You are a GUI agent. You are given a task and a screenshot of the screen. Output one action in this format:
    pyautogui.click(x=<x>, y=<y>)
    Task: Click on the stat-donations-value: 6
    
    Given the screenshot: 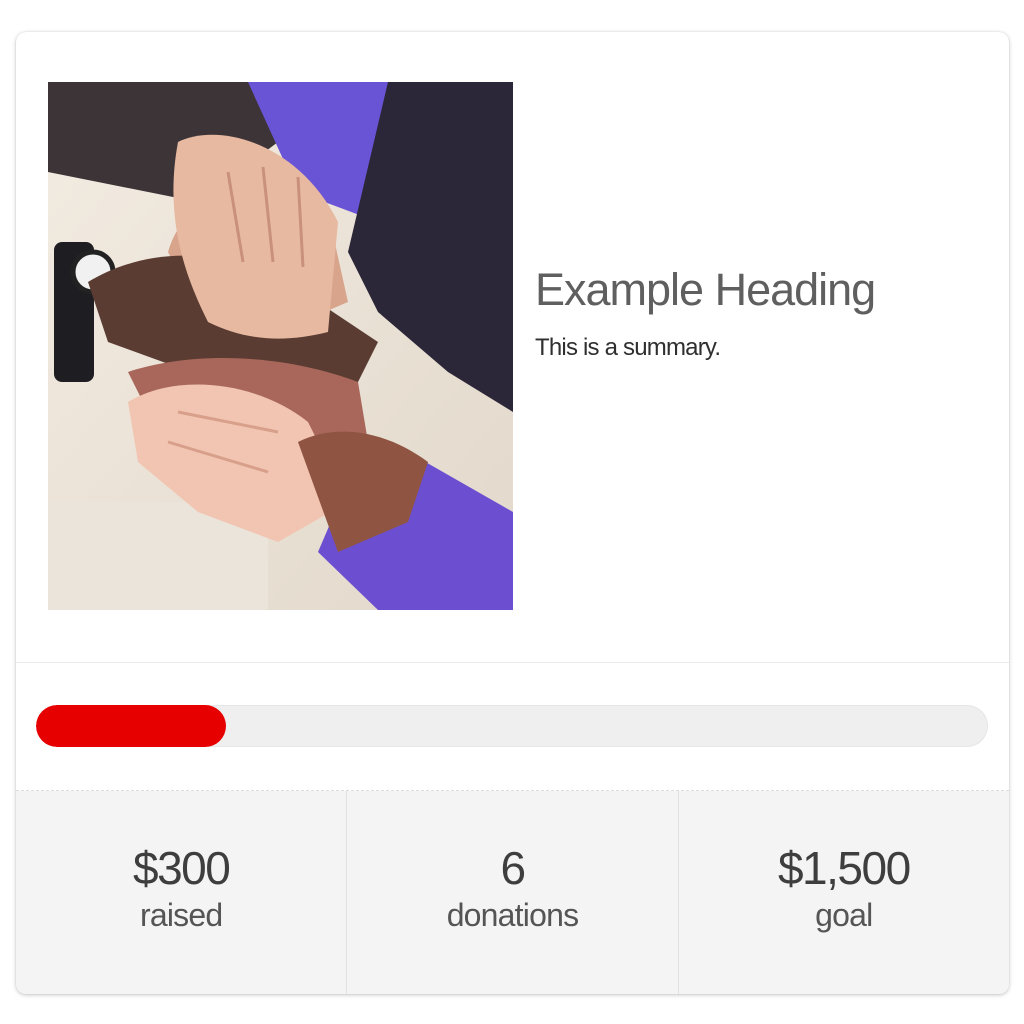 What is the action you would take?
    pyautogui.click(x=513, y=868)
    